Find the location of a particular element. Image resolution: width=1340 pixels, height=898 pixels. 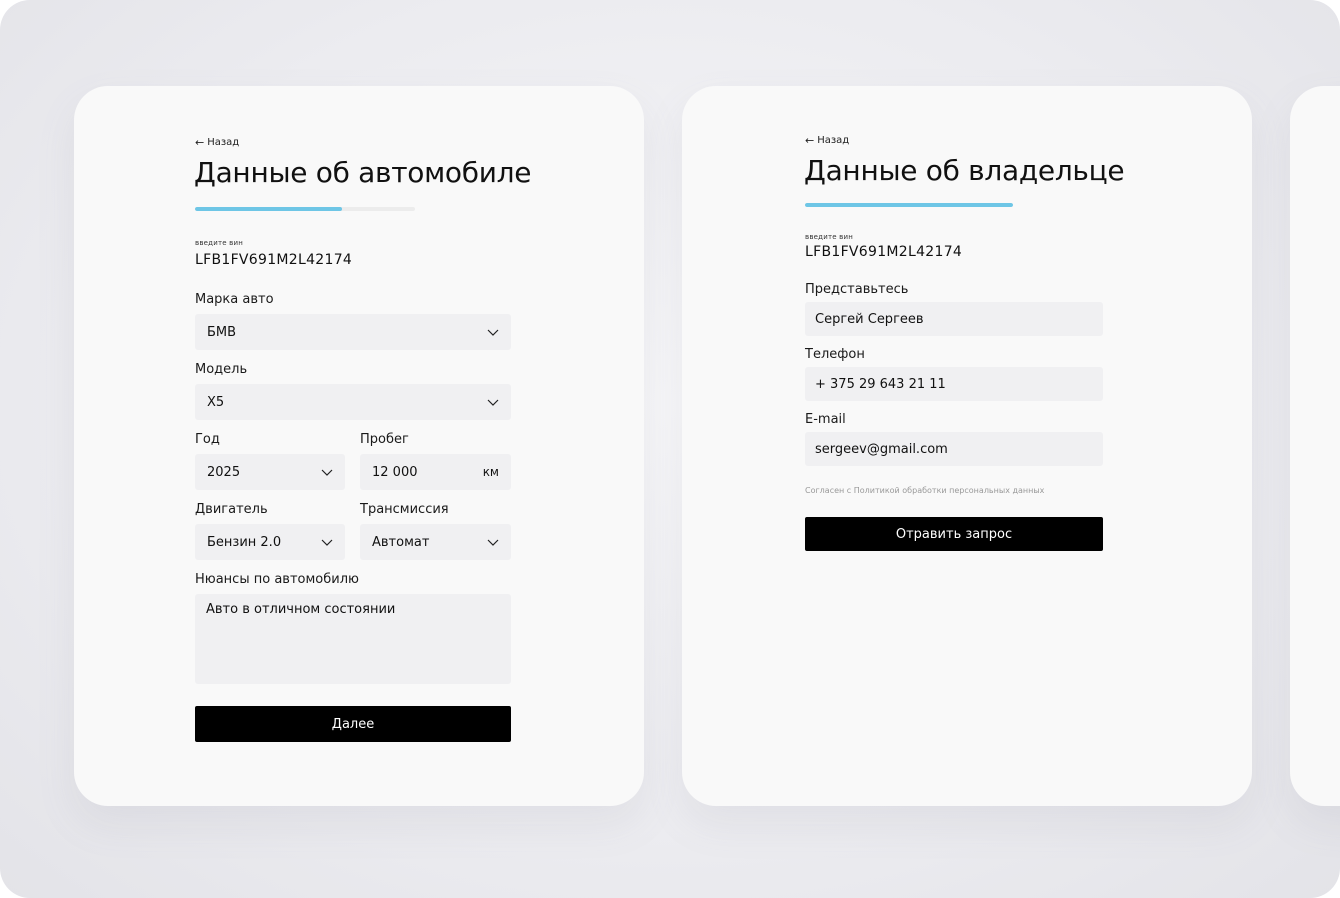

name-label: Представьтесь is located at coordinates (857, 289).